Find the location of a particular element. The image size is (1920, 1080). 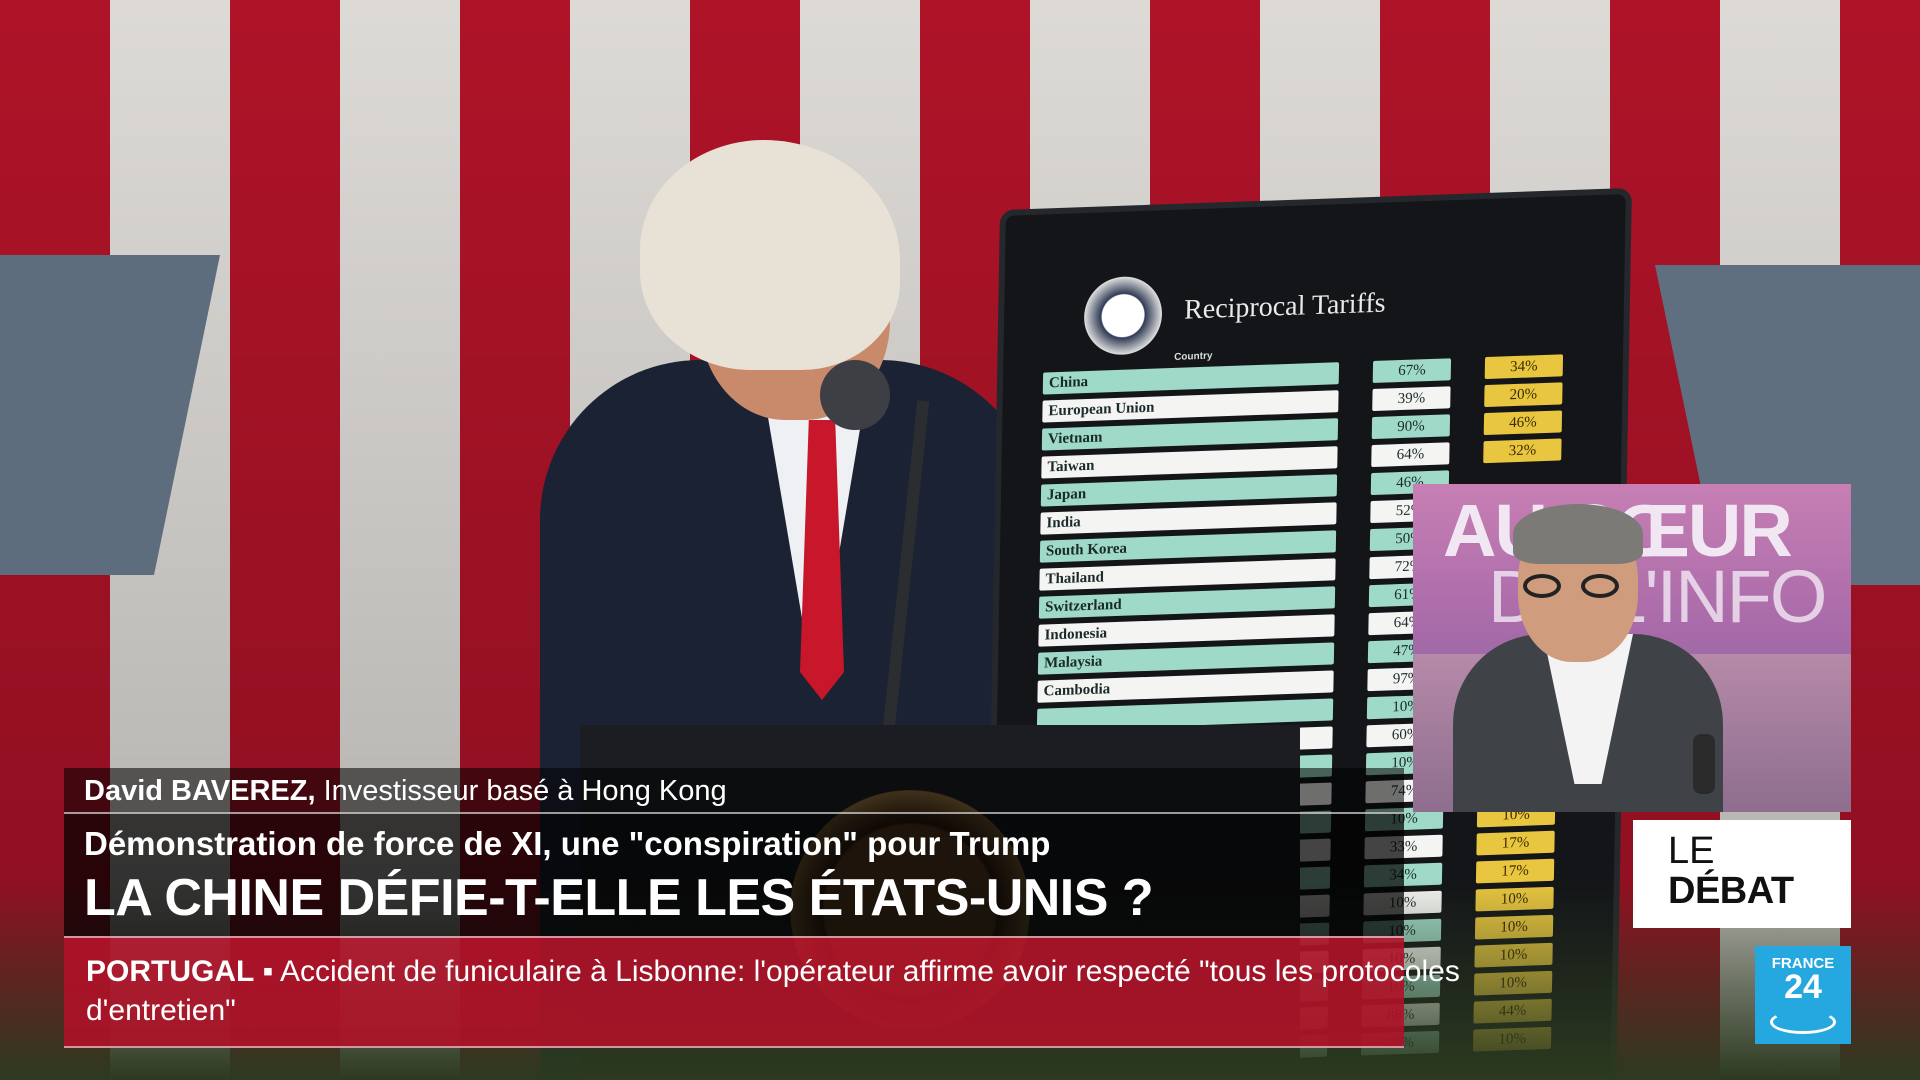

tariff-charged: 64% is located at coordinates (1410, 455).